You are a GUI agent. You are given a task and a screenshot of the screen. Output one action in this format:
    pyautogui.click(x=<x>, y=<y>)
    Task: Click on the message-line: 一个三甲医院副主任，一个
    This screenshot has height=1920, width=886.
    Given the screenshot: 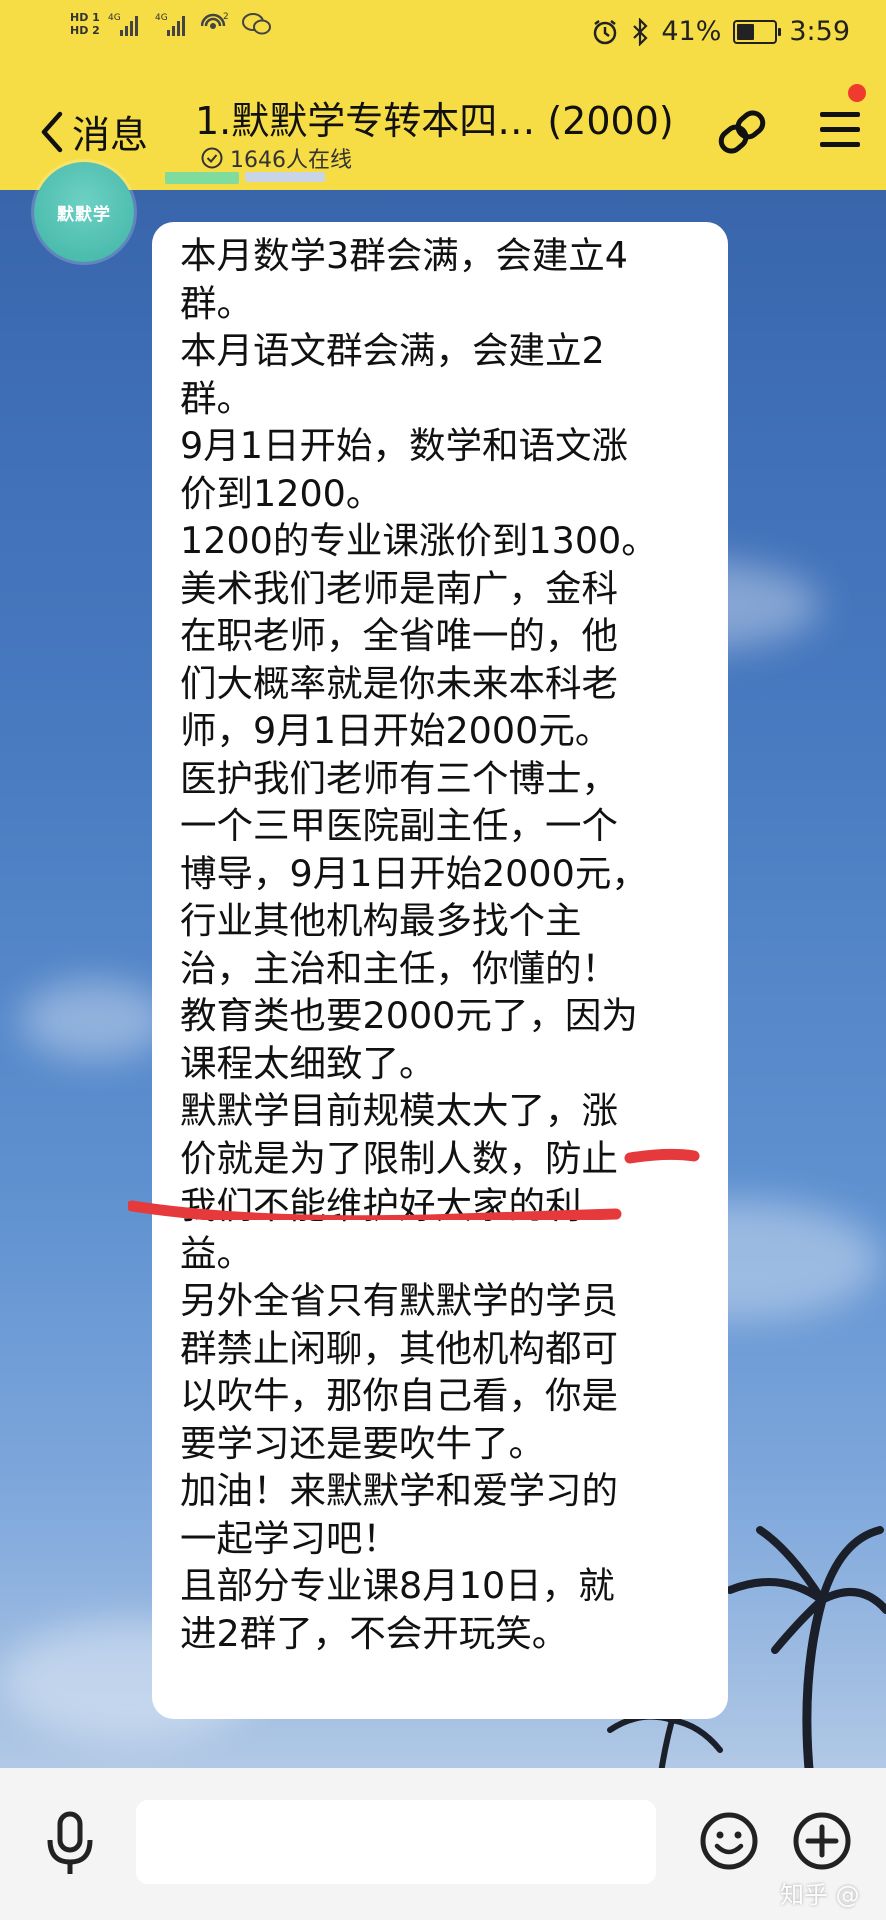 What is the action you would take?
    pyautogui.click(x=399, y=825)
    